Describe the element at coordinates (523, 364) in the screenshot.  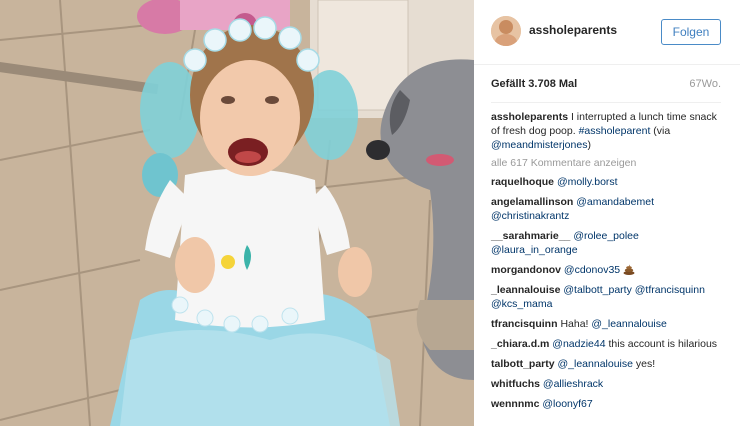
I see `comment-username: talbott_party` at that location.